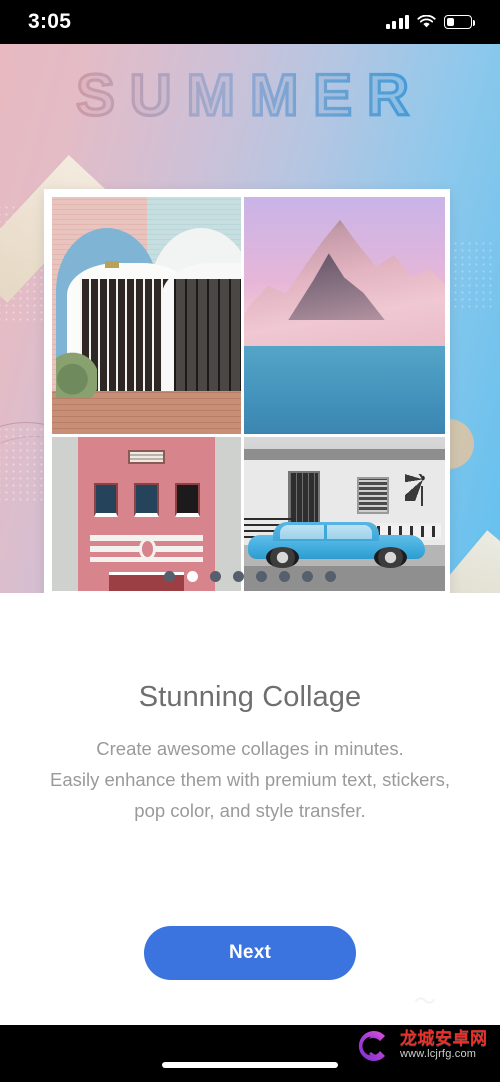  I want to click on blue-car, so click(336, 545).